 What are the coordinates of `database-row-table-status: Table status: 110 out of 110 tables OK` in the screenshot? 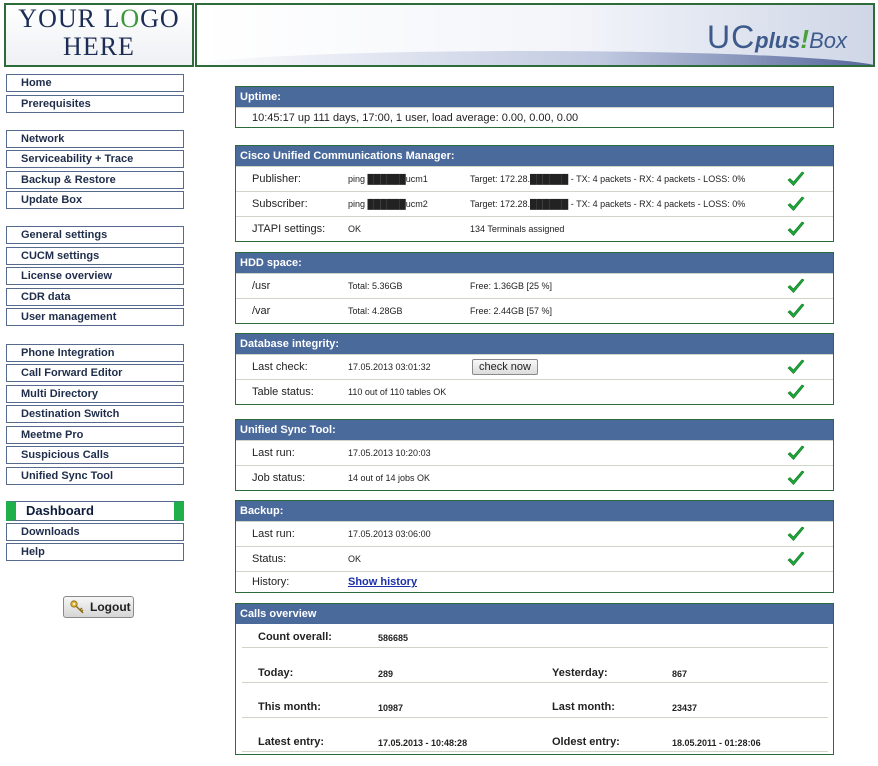 It's located at (534, 391).